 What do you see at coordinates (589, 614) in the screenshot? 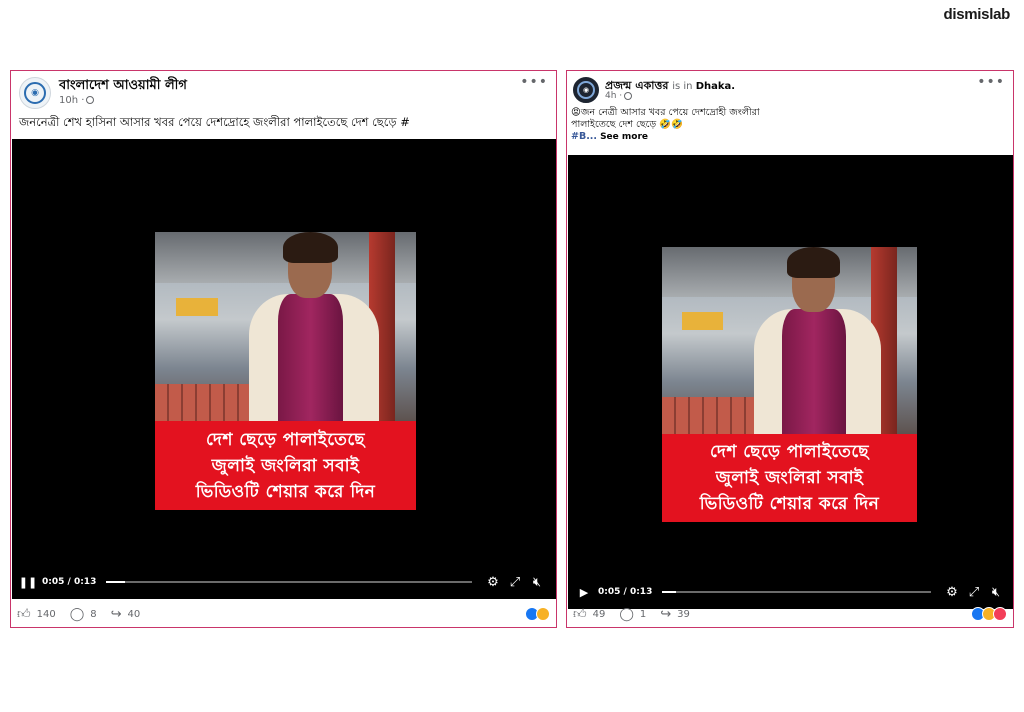
I see `like-button: 👍︎ 49` at bounding box center [589, 614].